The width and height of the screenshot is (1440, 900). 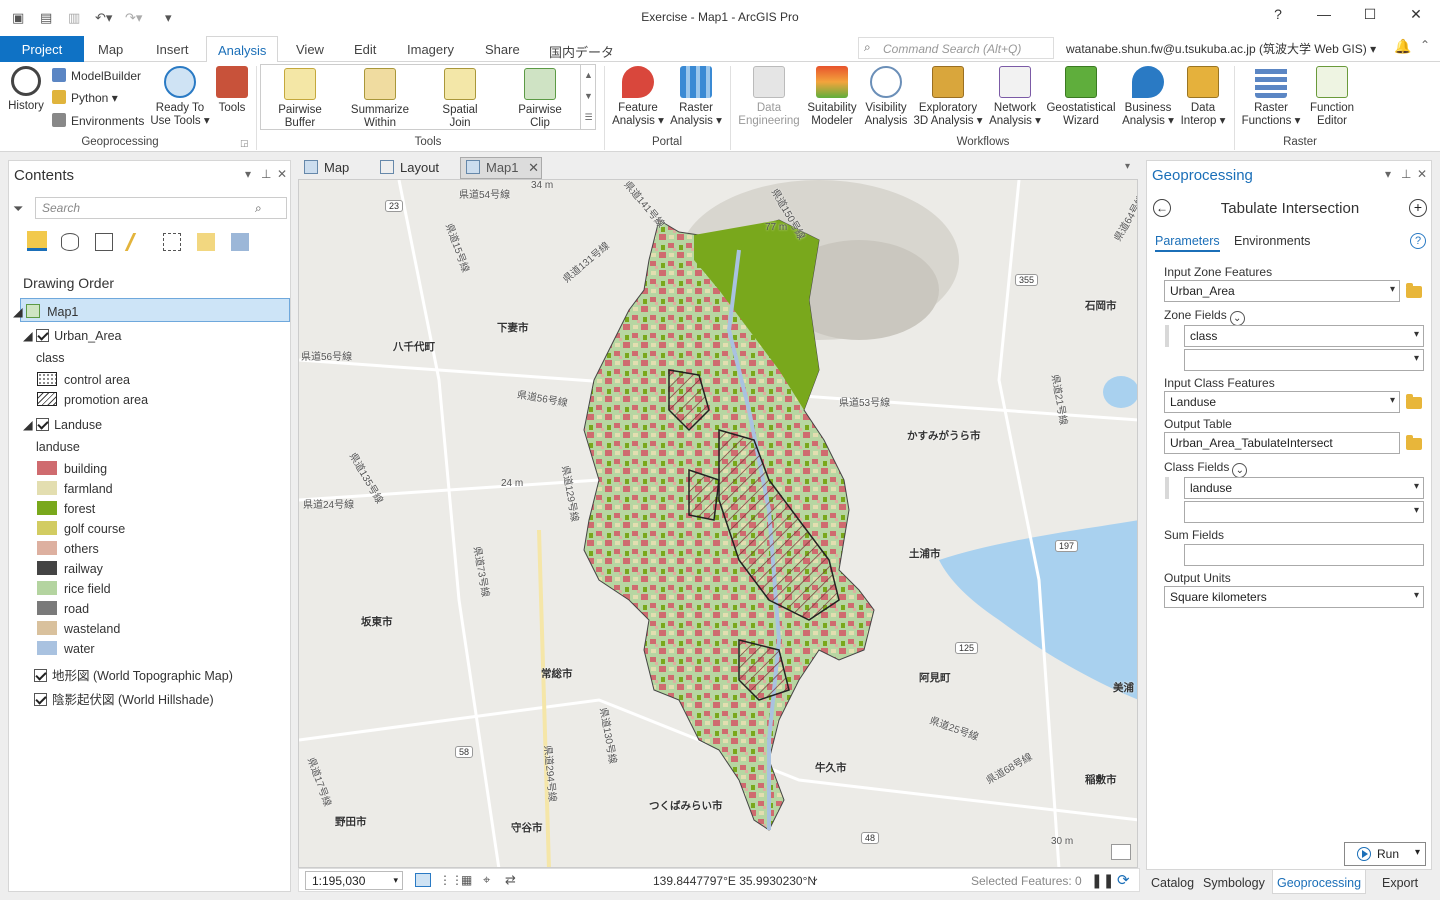 What do you see at coordinates (638, 97) in the screenshot?
I see `feature-analysis-button: Feature Analysis ▾` at bounding box center [638, 97].